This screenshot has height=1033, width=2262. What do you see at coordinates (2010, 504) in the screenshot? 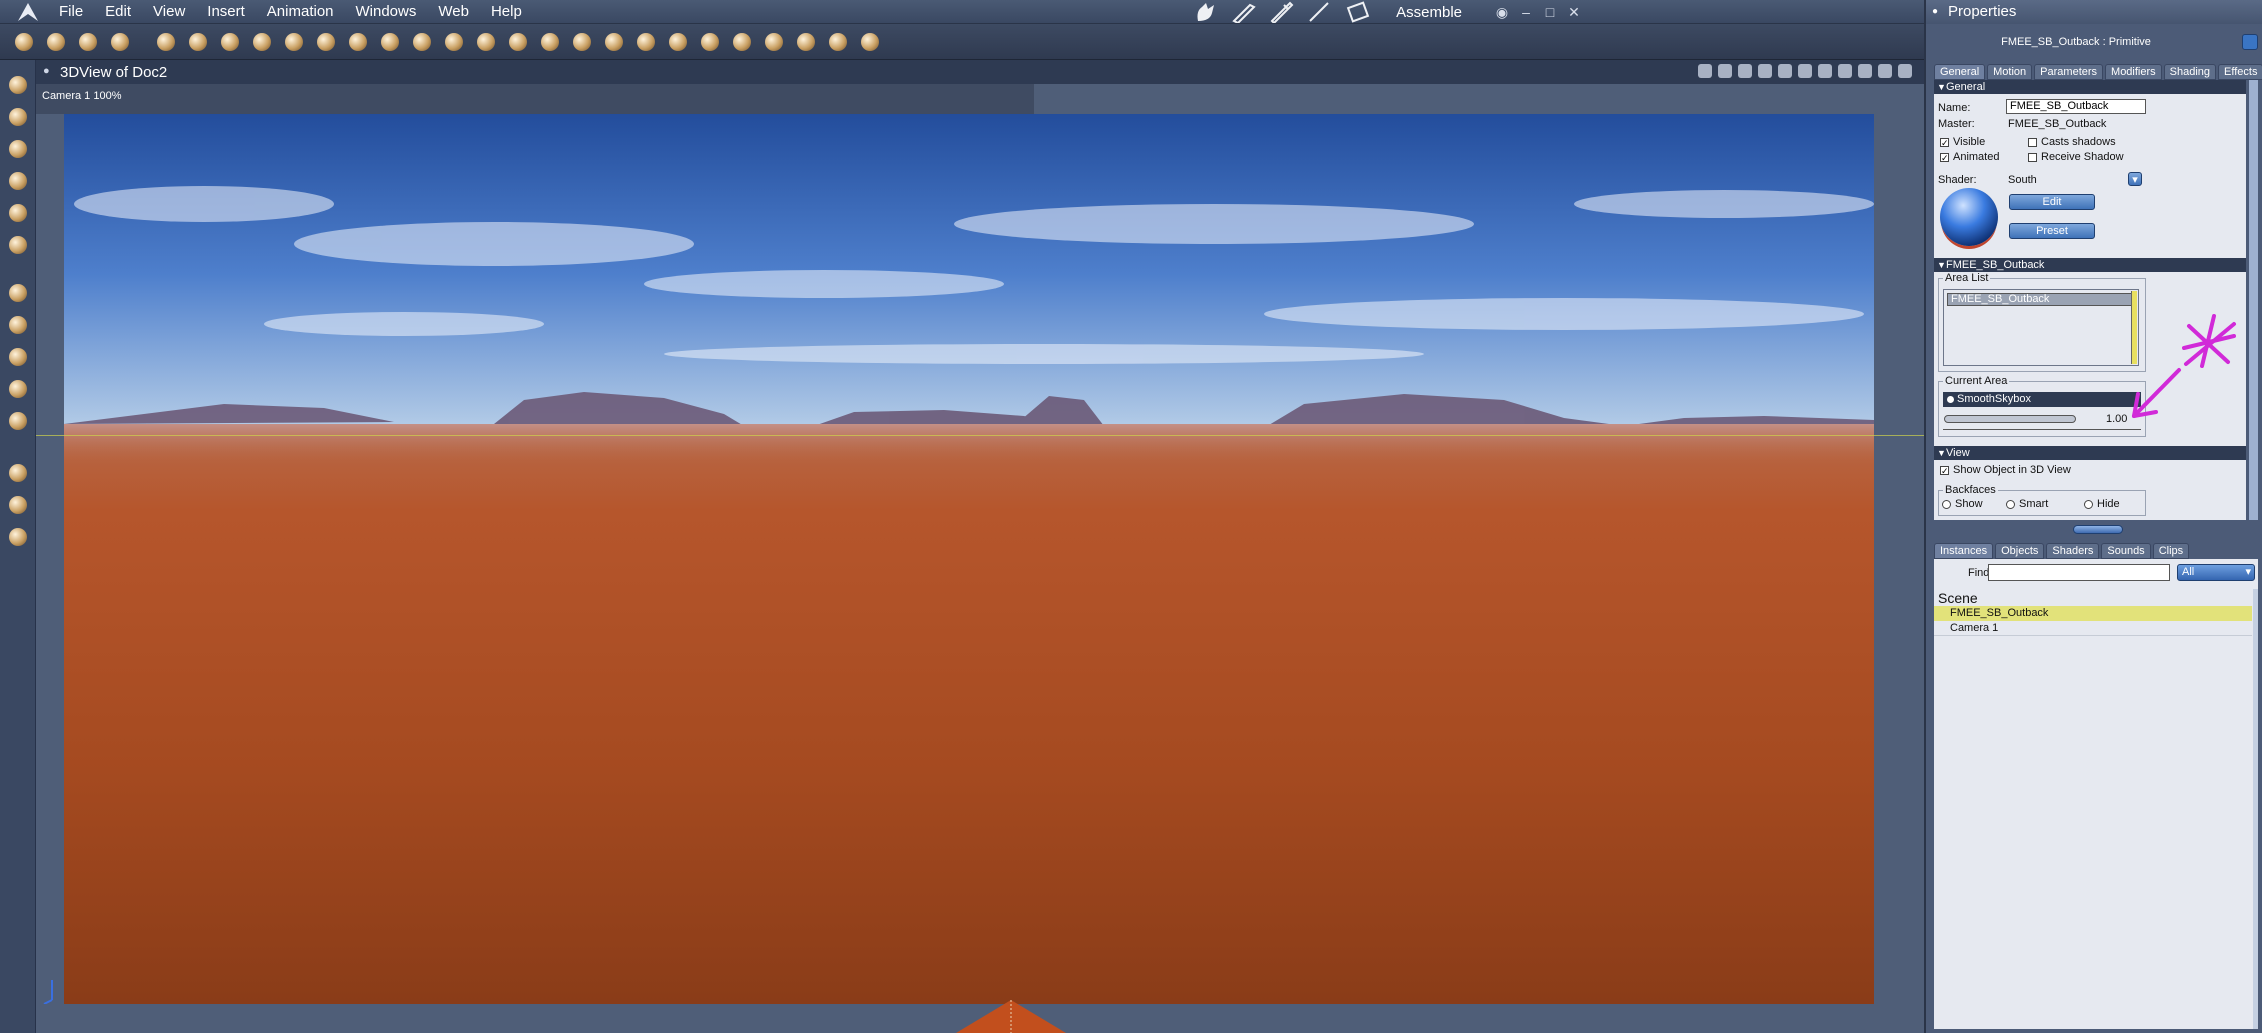
I see `backfaces-smart-radio` at bounding box center [2010, 504].